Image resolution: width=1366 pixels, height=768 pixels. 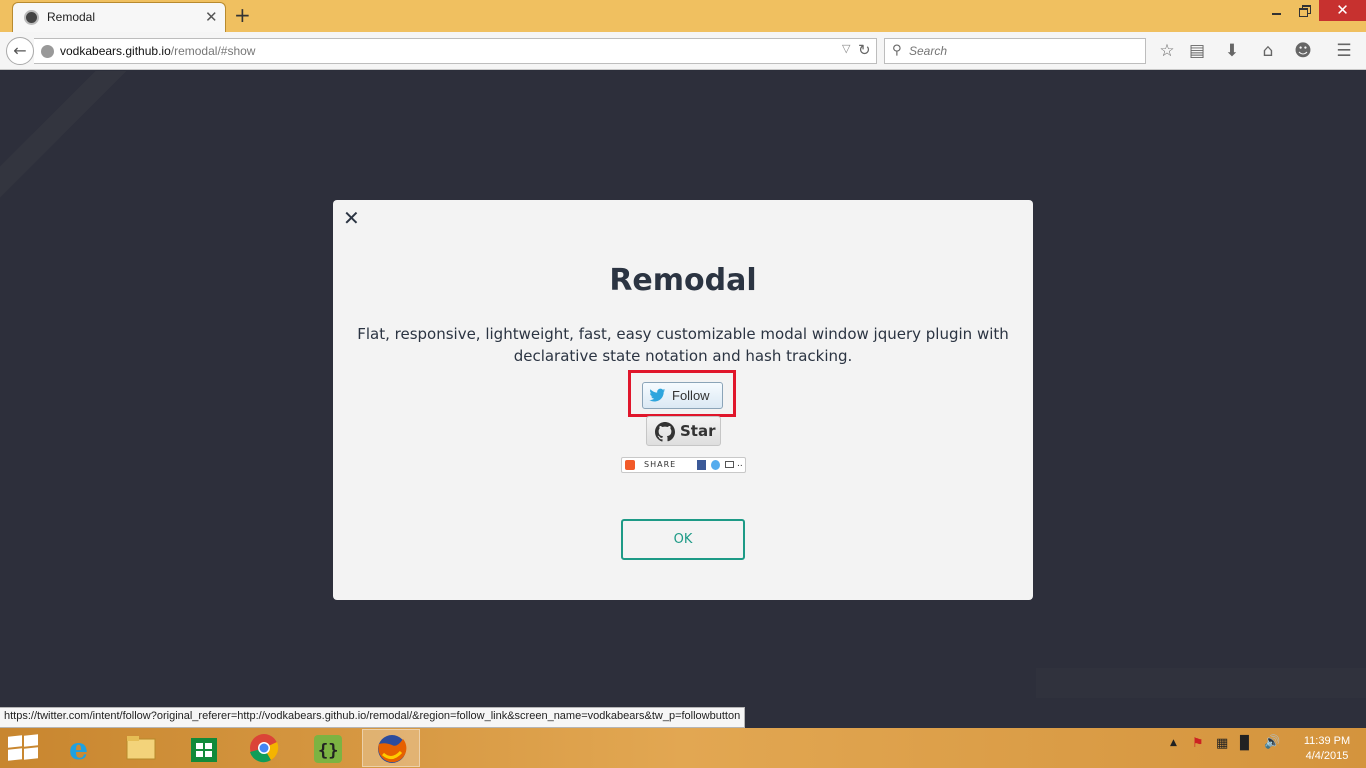 What do you see at coordinates (47, 51) in the screenshot?
I see `globe-icon` at bounding box center [47, 51].